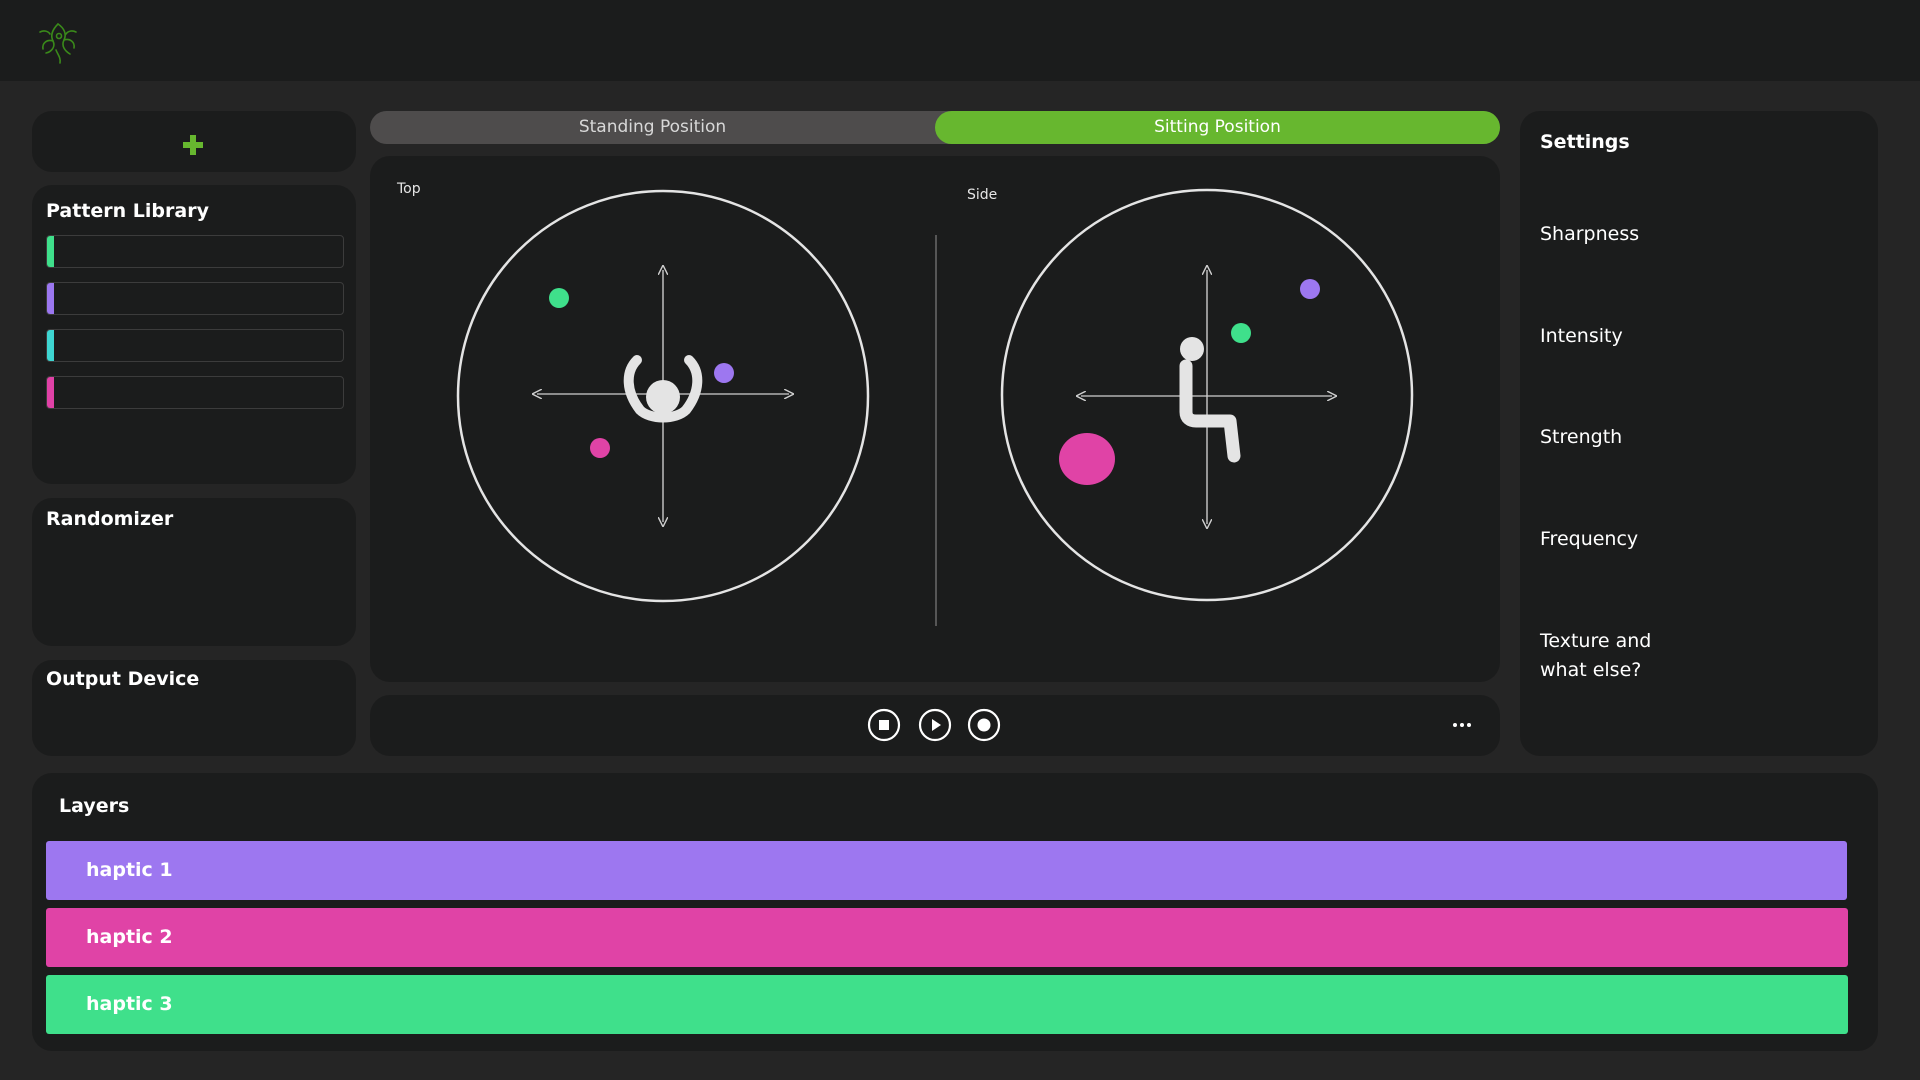 The width and height of the screenshot is (1920, 1080). I want to click on settings-title: Settings, so click(1585, 142).